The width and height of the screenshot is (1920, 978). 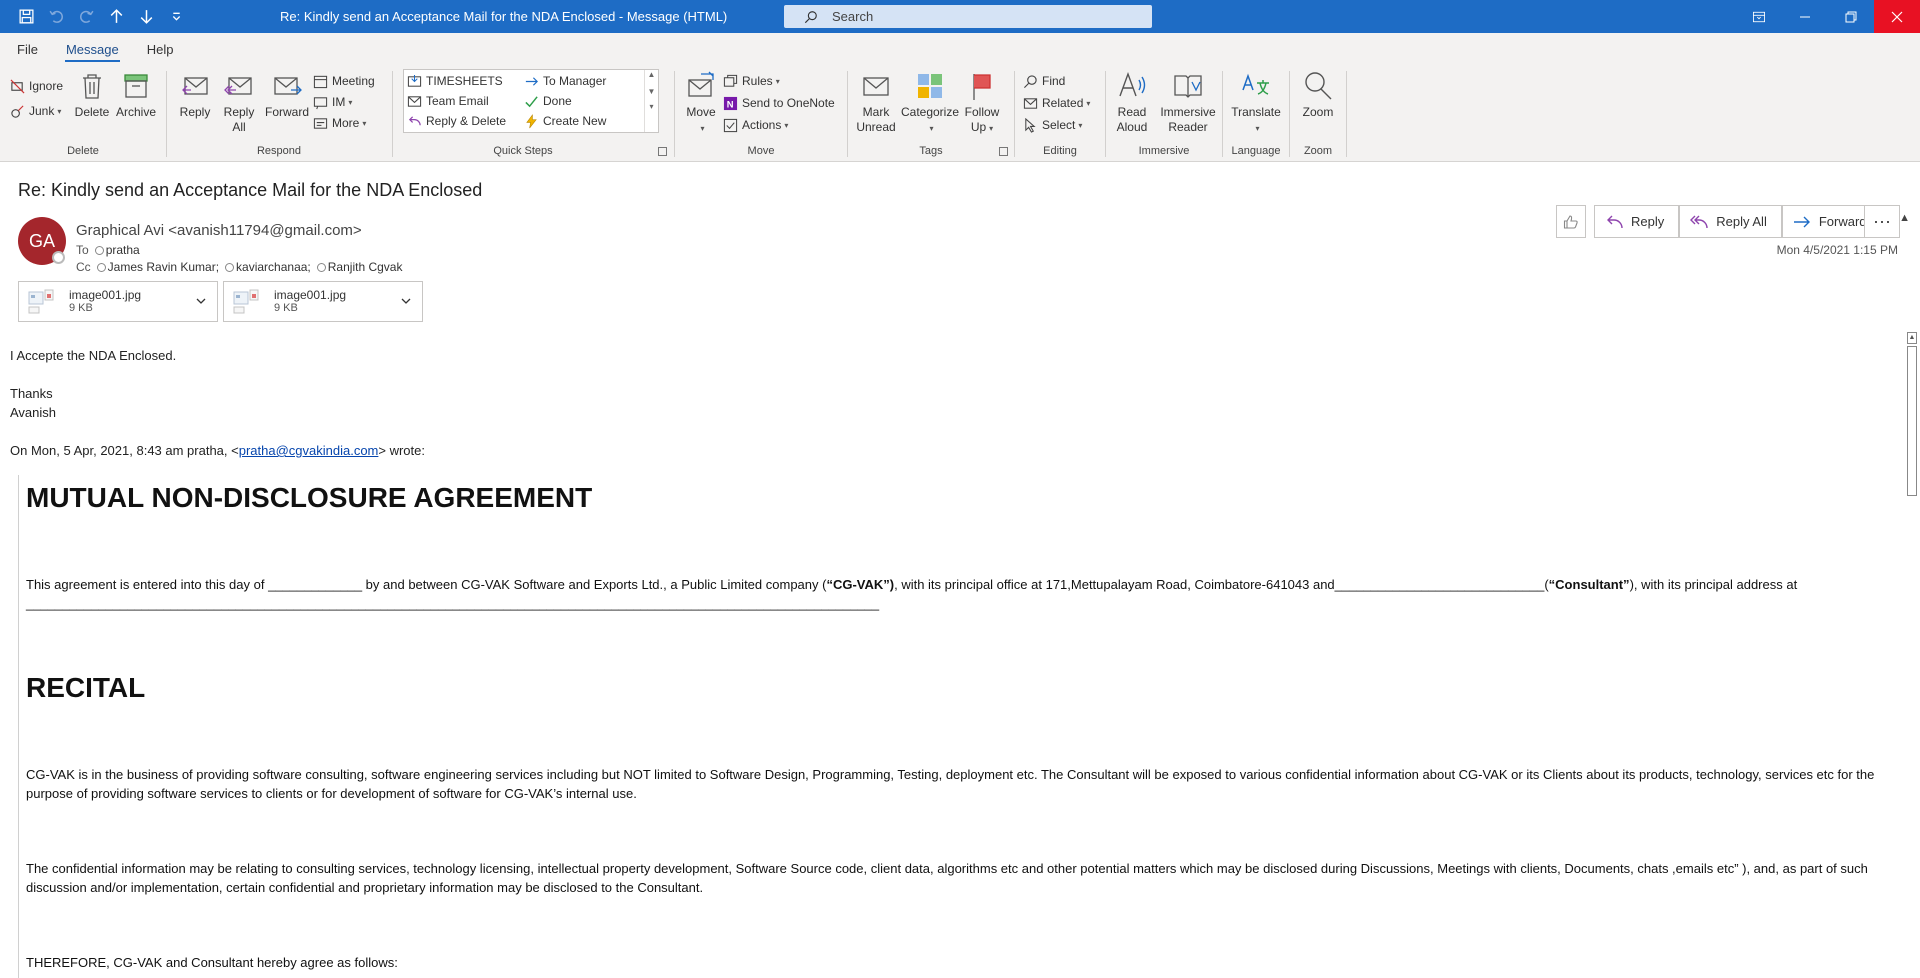 What do you see at coordinates (309, 497) in the screenshot?
I see `doc-heading: MUTUAL NON-DISCLOSURE AGREEMENT` at bounding box center [309, 497].